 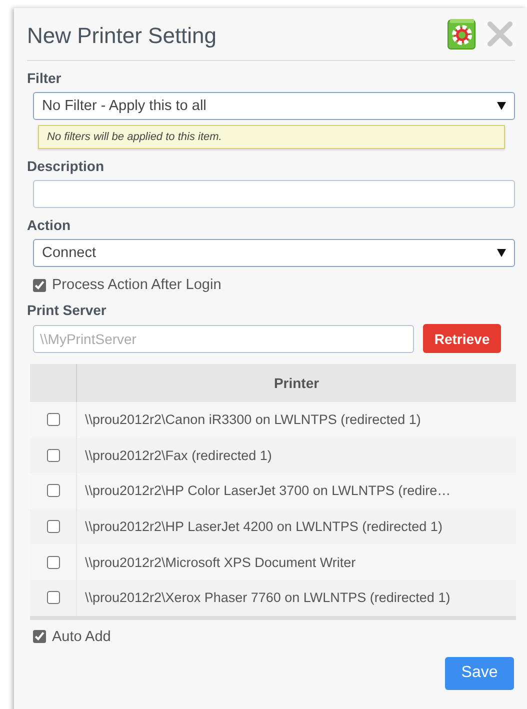 What do you see at coordinates (462, 34) in the screenshot?
I see `help-book-icon` at bounding box center [462, 34].